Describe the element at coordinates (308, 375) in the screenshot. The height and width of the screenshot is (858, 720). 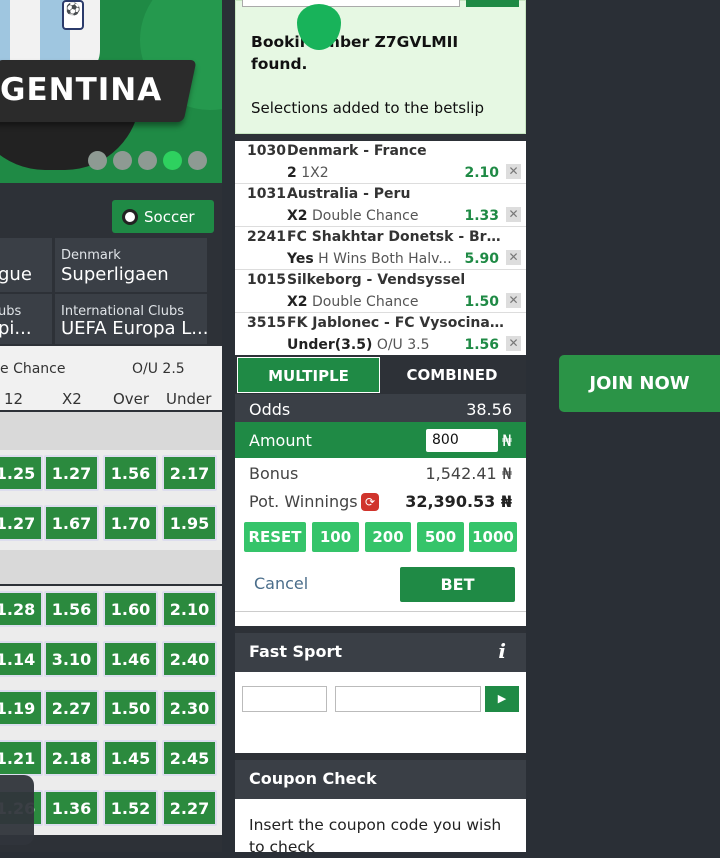
I see `tab-multiple: MULTIPLE` at that location.